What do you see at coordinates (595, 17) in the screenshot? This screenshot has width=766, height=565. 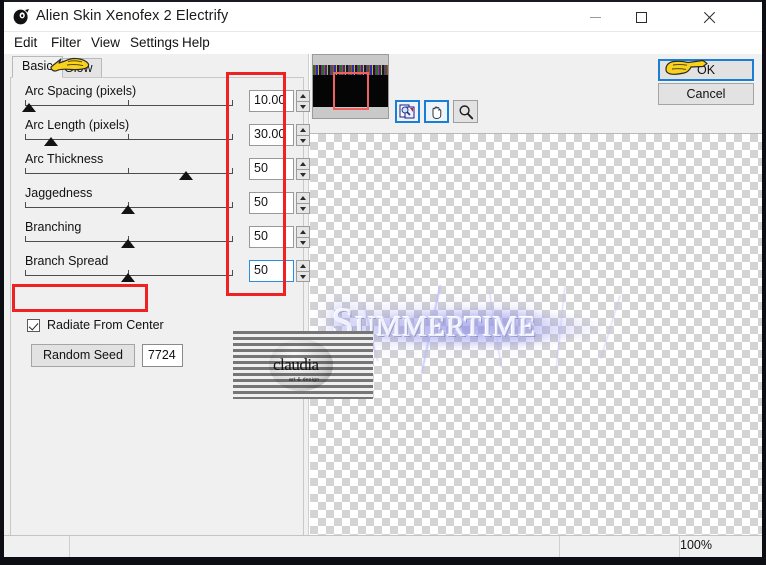 I see `minimize-icon` at bounding box center [595, 17].